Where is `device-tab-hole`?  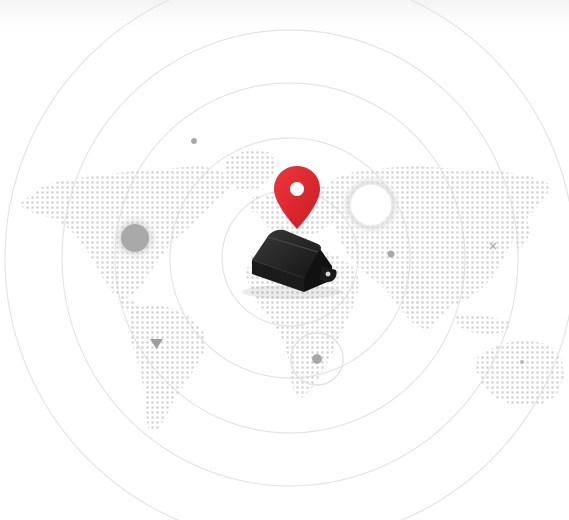
device-tab-hole is located at coordinates (328, 274).